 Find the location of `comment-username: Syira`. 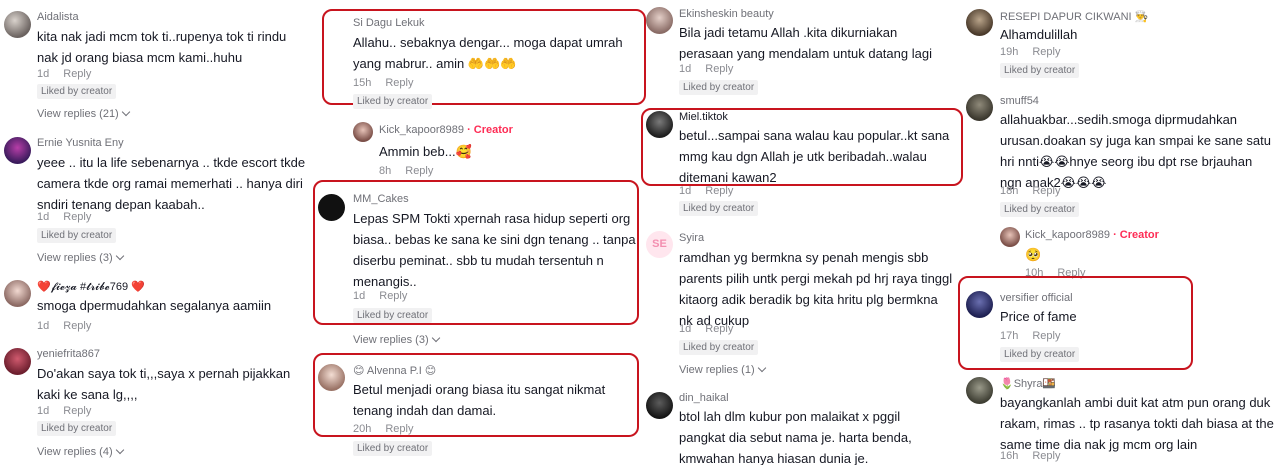

comment-username: Syira is located at coordinates (691, 238).